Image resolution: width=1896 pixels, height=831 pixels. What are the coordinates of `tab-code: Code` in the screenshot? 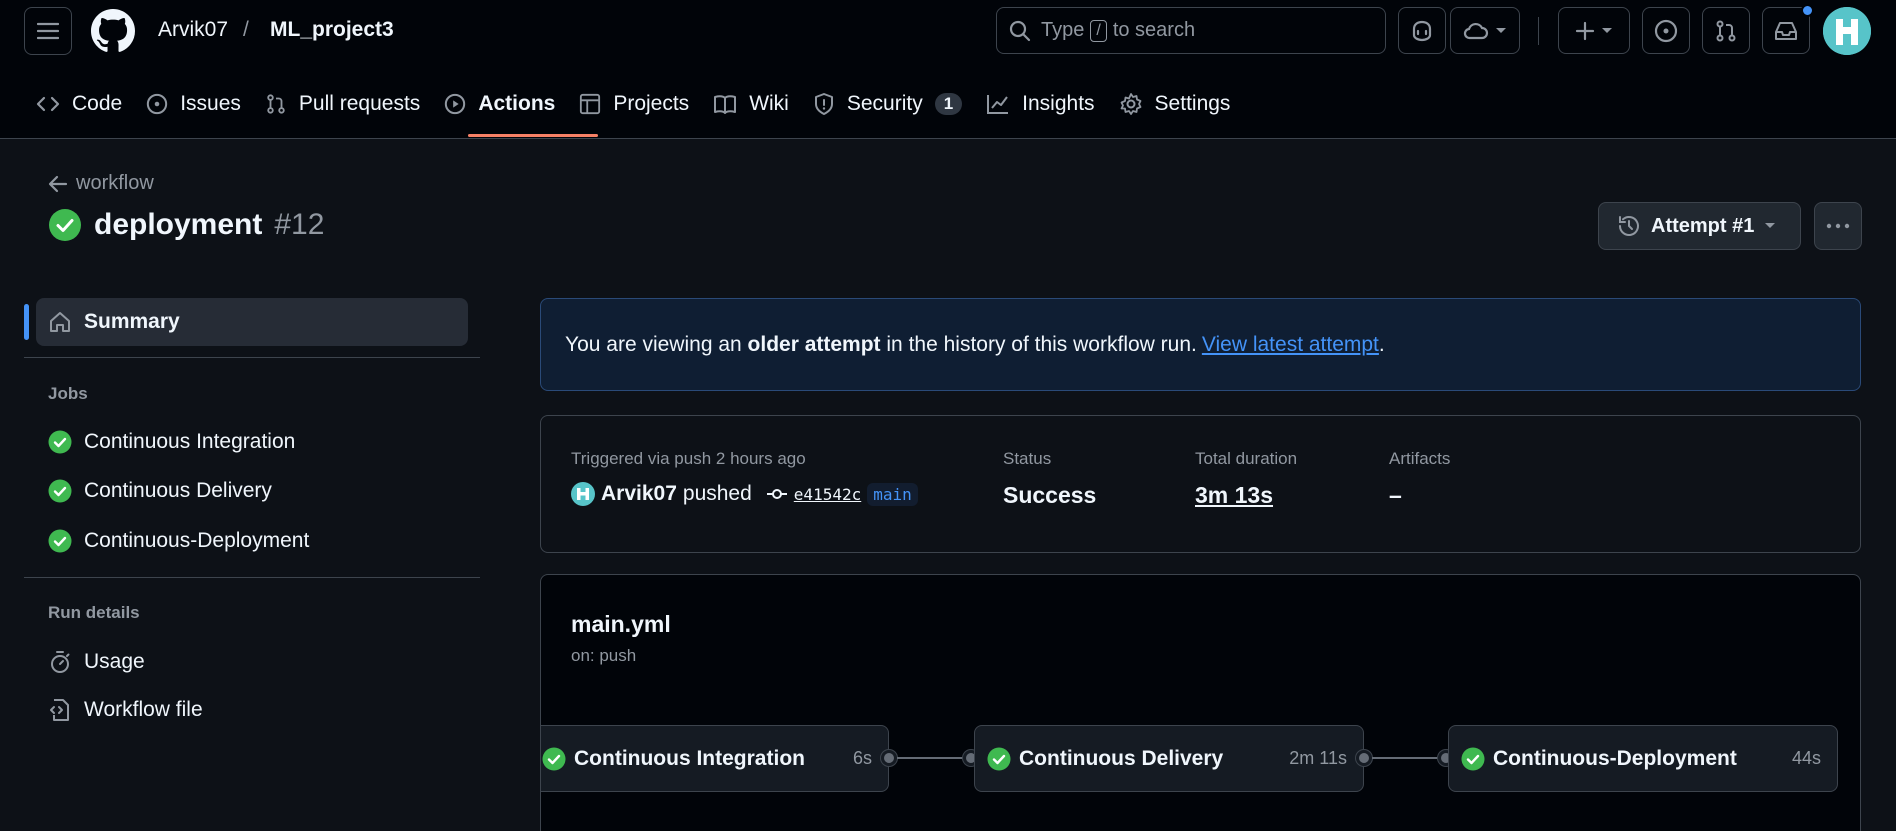 It's located at (79, 104).